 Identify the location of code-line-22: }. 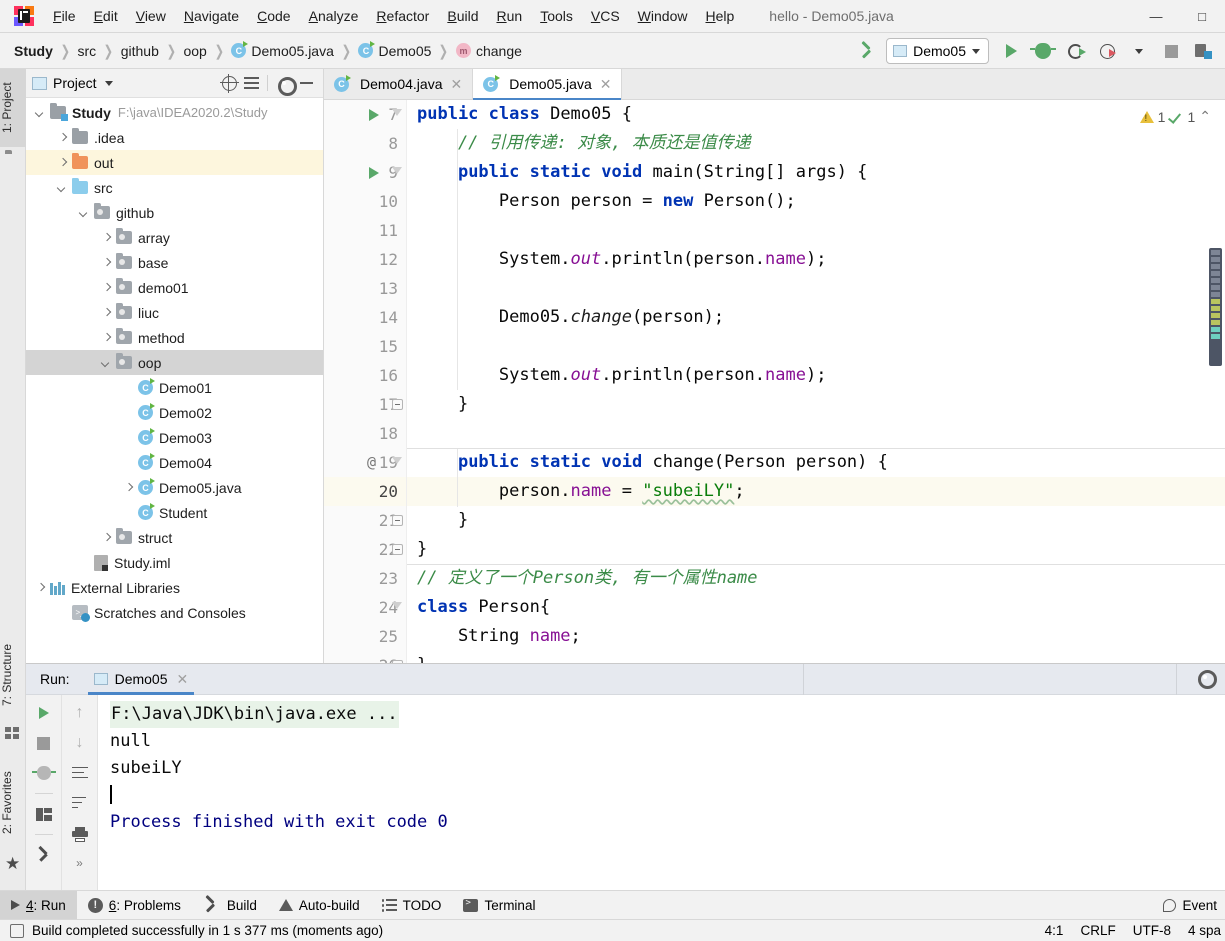
(816, 549).